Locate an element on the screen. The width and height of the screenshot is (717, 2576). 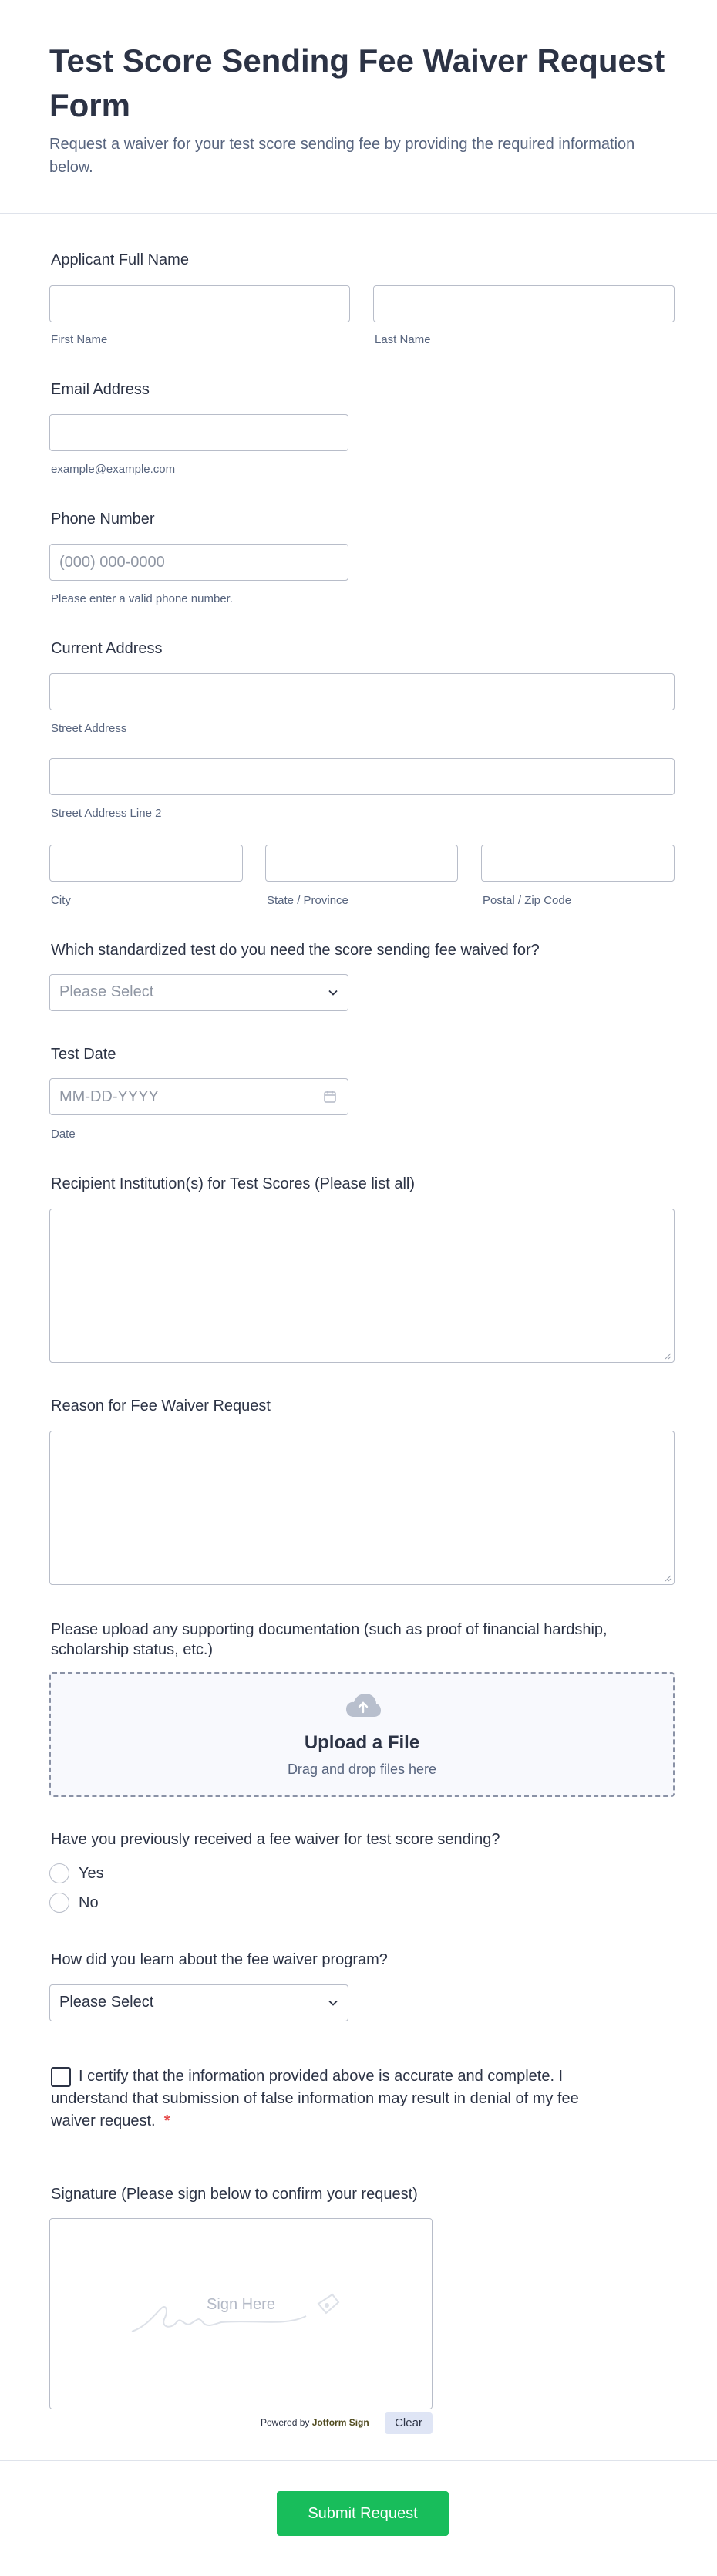
required-asterisk: * is located at coordinates (166, 2120).